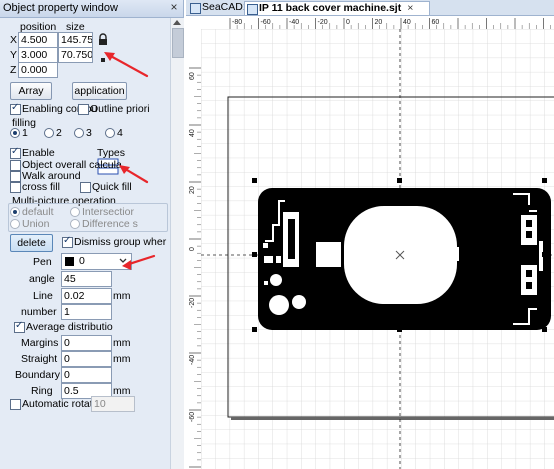 This screenshot has width=554, height=469. I want to click on walk-around-checkbox, so click(15, 176).